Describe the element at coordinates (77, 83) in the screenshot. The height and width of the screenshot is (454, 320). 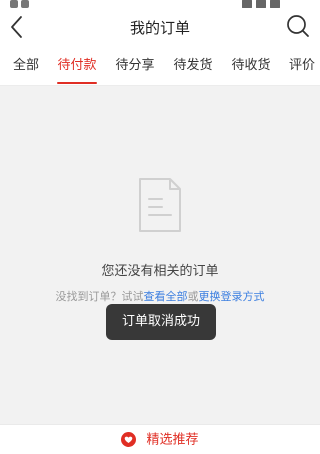
I see `active-tab-indicator` at that location.